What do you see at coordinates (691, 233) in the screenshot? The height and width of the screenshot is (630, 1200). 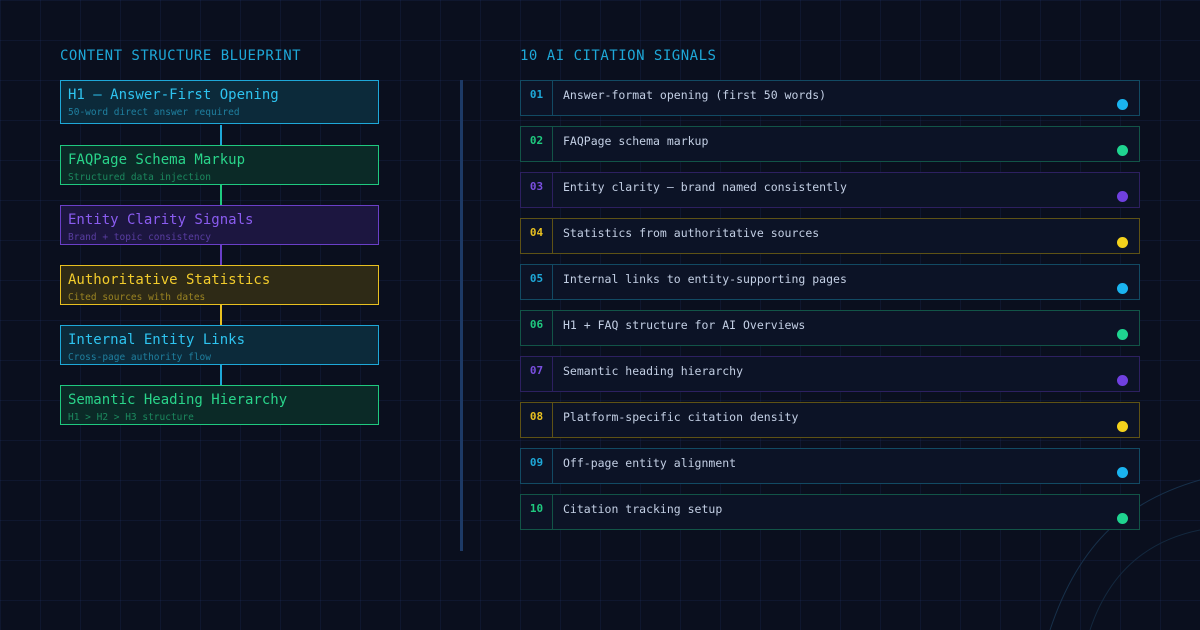 I see `signal-text: Statistics from authoritative sources` at bounding box center [691, 233].